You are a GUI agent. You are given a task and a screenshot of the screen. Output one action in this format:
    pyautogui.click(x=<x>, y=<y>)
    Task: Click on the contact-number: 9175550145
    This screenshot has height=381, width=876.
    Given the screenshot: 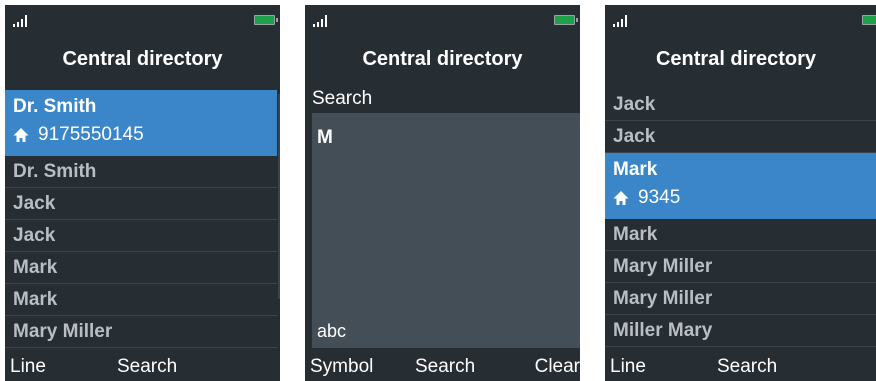 What is the action you would take?
    pyautogui.click(x=91, y=134)
    